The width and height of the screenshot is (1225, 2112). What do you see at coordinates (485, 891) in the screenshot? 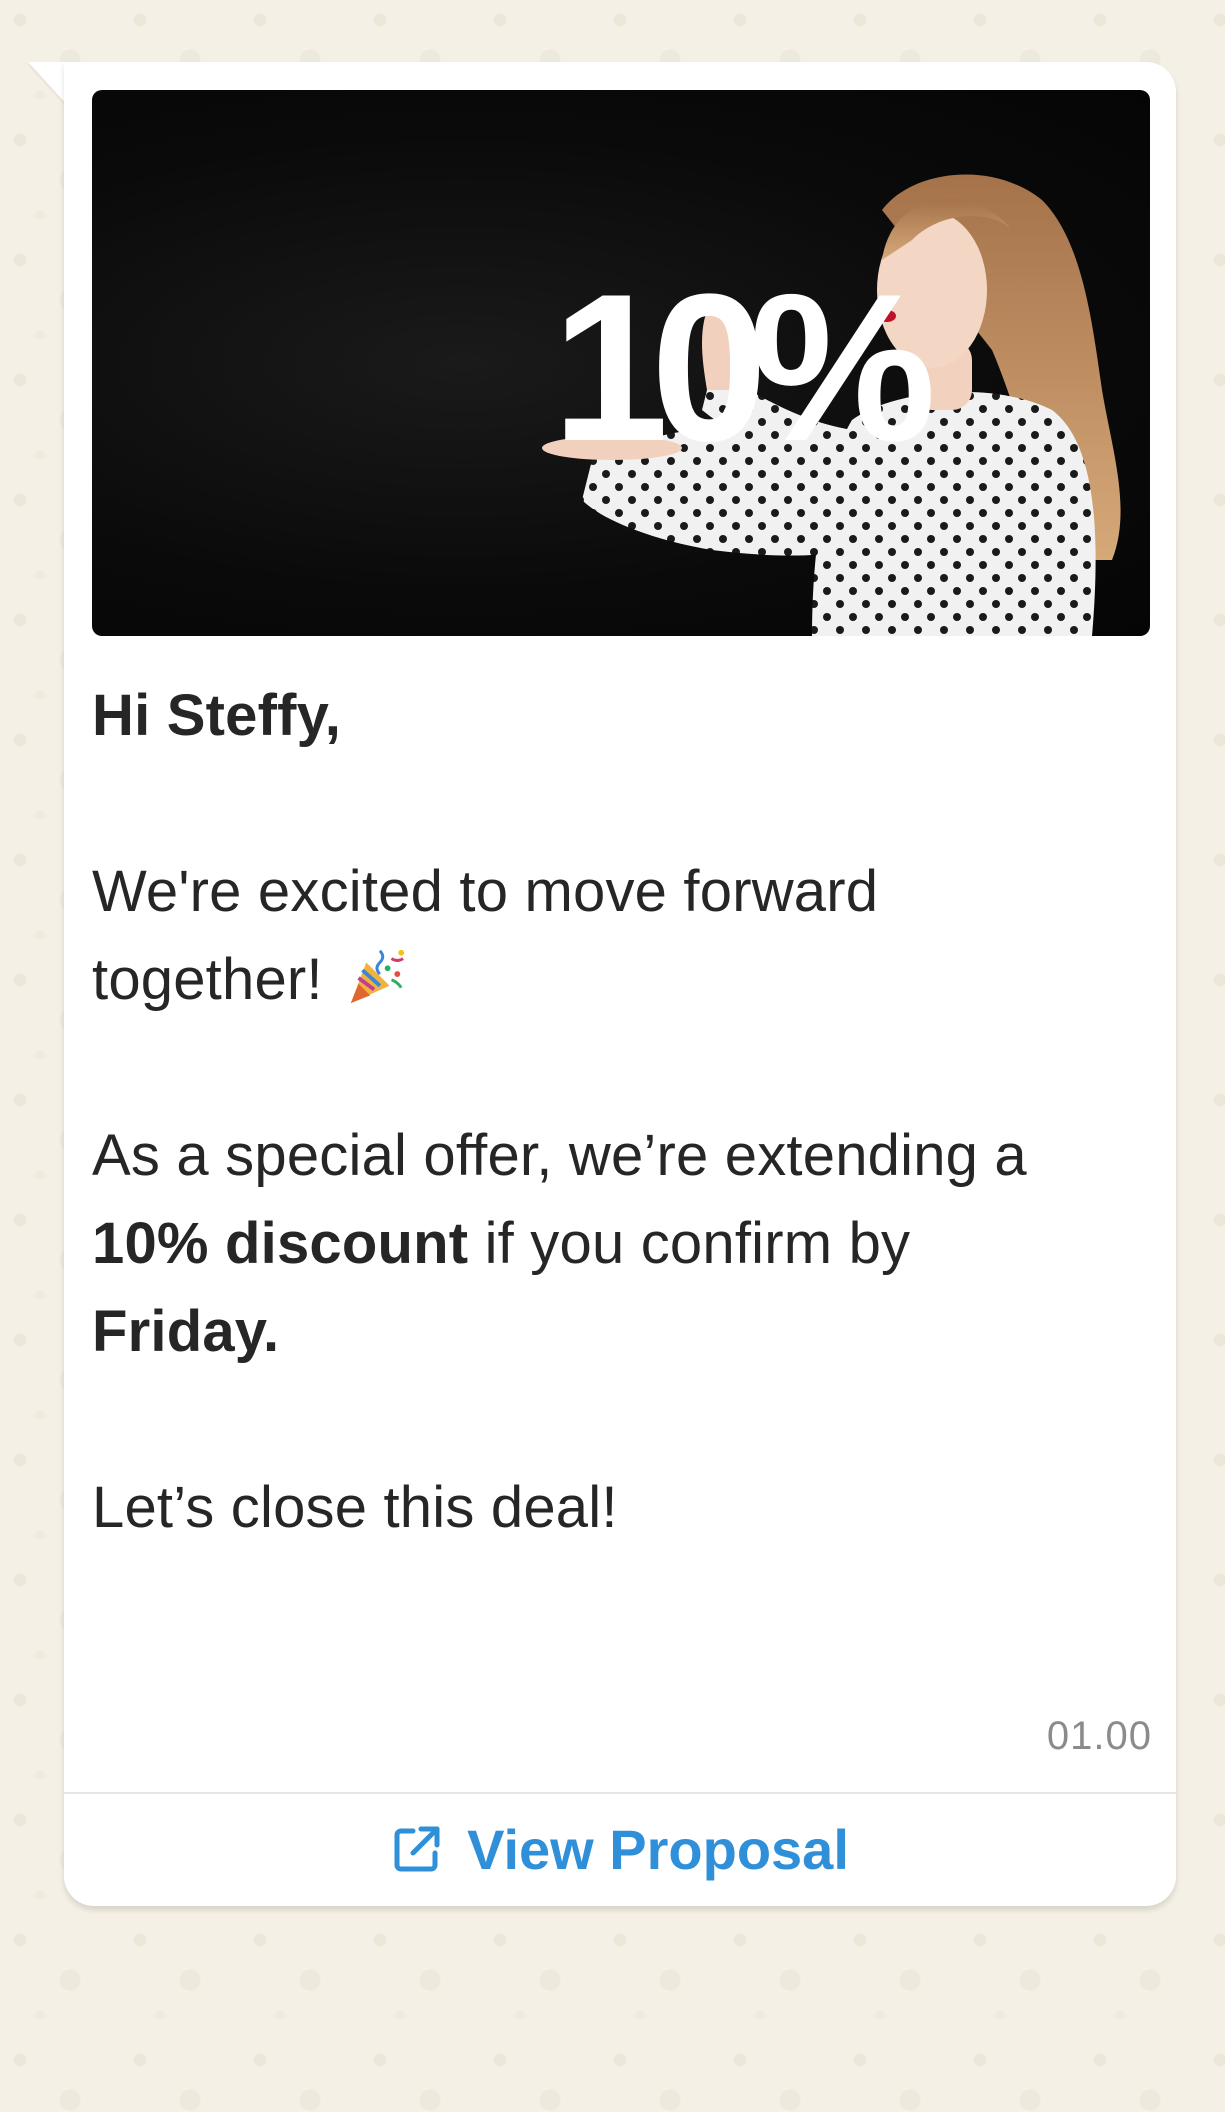
I see `paragraph-1-line-1: We're excited to move forward` at bounding box center [485, 891].